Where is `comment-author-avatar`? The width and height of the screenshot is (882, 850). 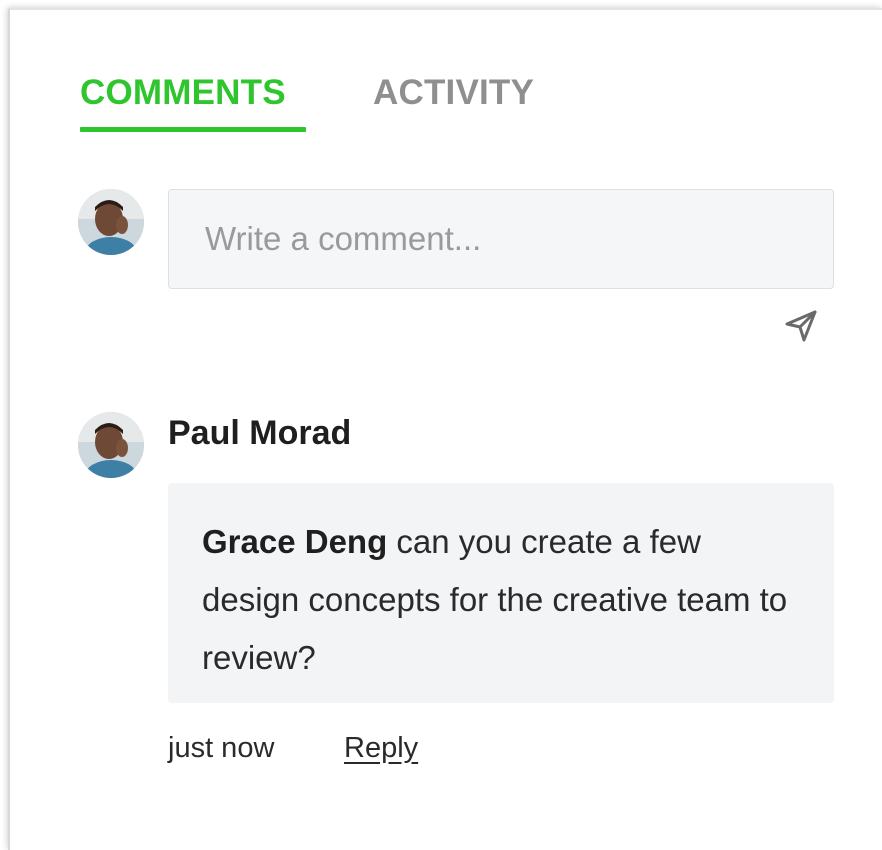
comment-author-avatar is located at coordinates (111, 445).